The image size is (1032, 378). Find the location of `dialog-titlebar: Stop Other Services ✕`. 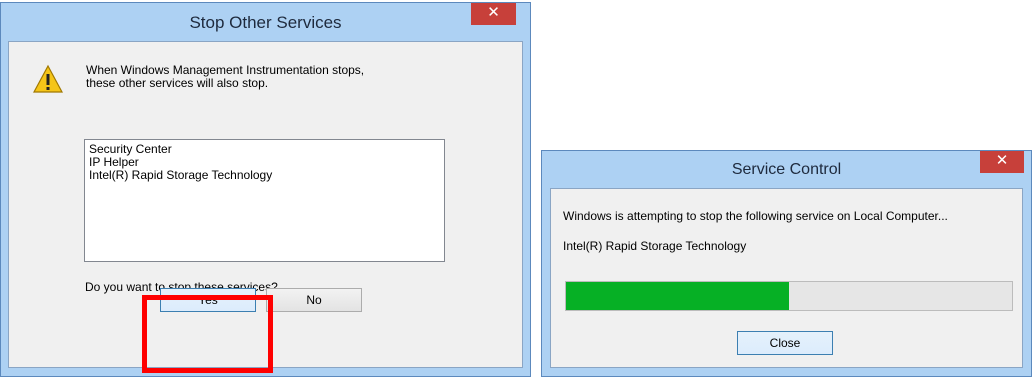

dialog-titlebar: Stop Other Services ✕ is located at coordinates (265, 21).